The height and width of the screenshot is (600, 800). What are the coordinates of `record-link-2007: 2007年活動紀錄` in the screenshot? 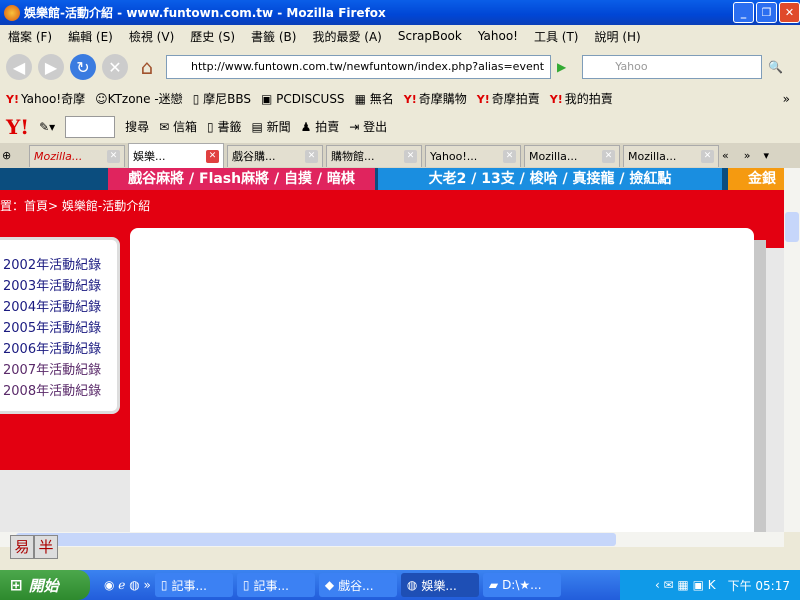 It's located at (60, 369).